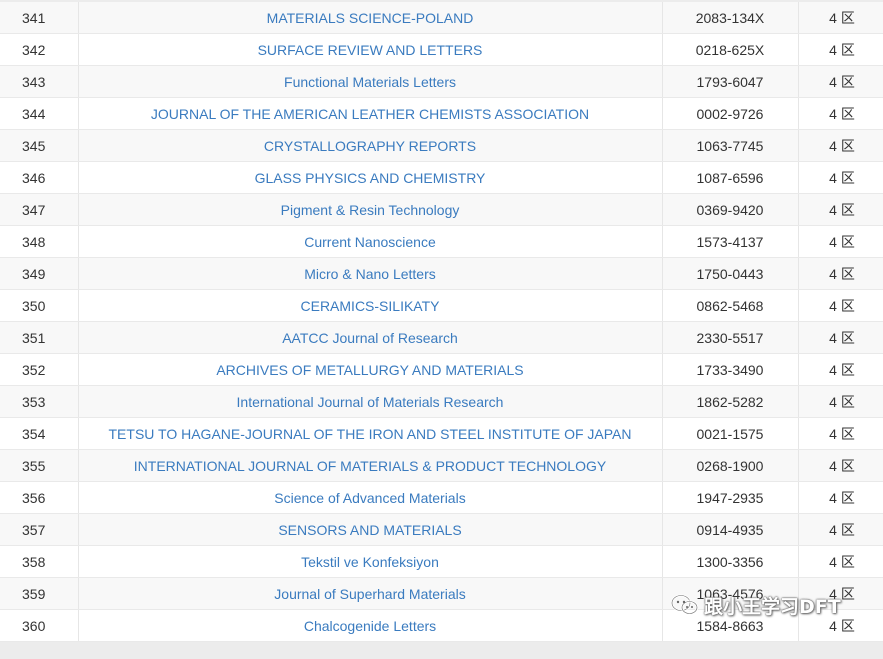 This screenshot has height=659, width=883. Describe the element at coordinates (730, 401) in the screenshot. I see `journal-issn: 1862-5282` at that location.